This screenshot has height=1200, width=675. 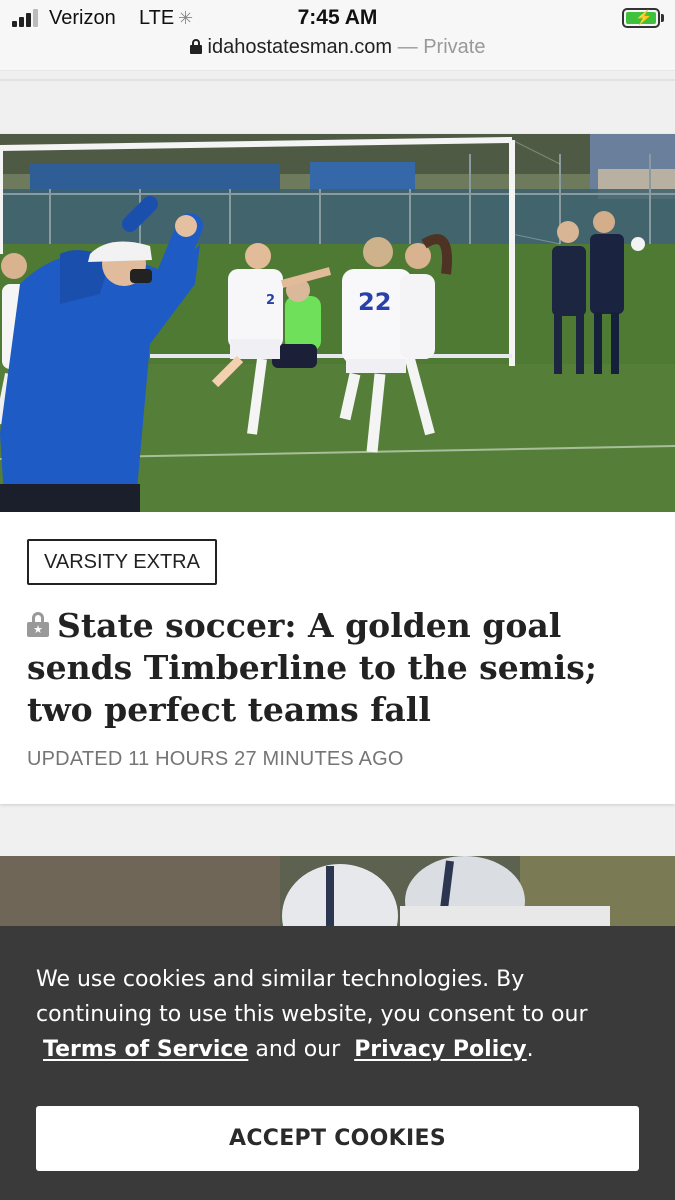 What do you see at coordinates (122, 562) in the screenshot?
I see `section-badge: VARSITY EXTRA` at bounding box center [122, 562].